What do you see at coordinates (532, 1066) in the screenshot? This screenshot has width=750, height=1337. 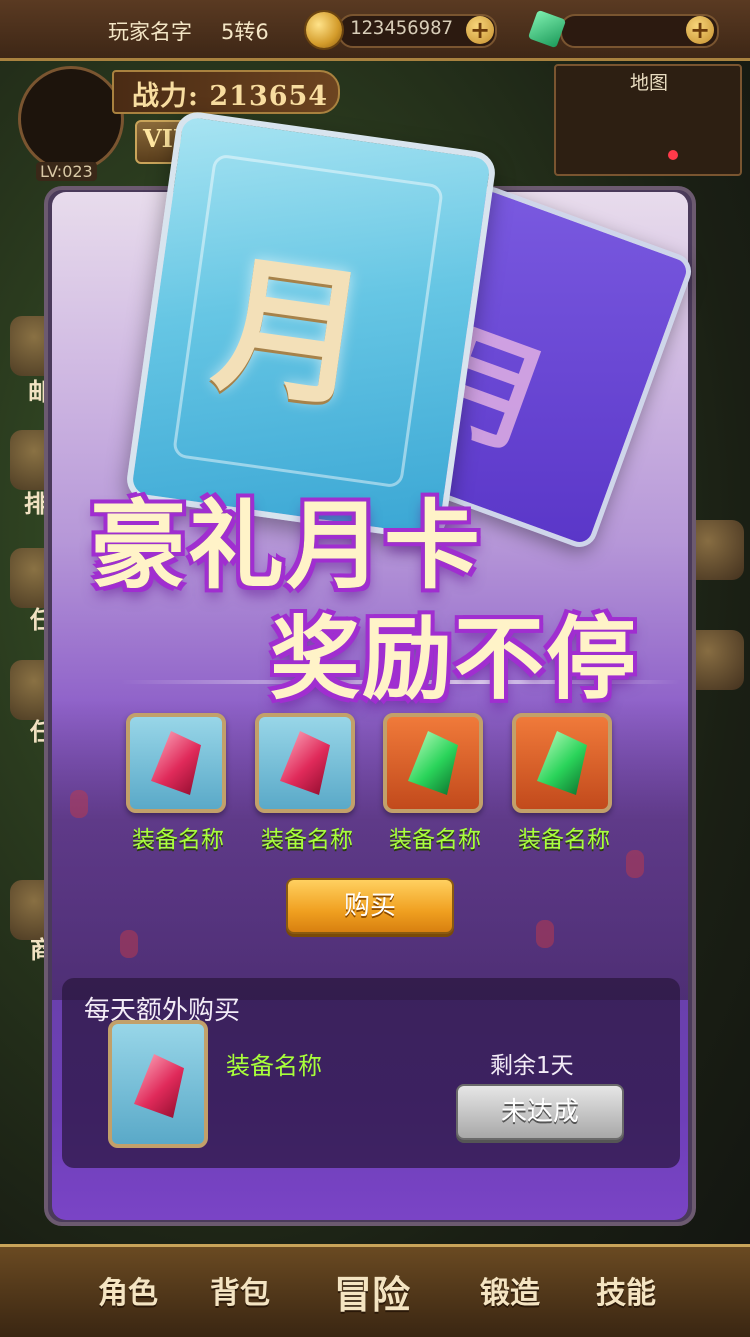 I see `days-remaining: 剩余1天` at bounding box center [532, 1066].